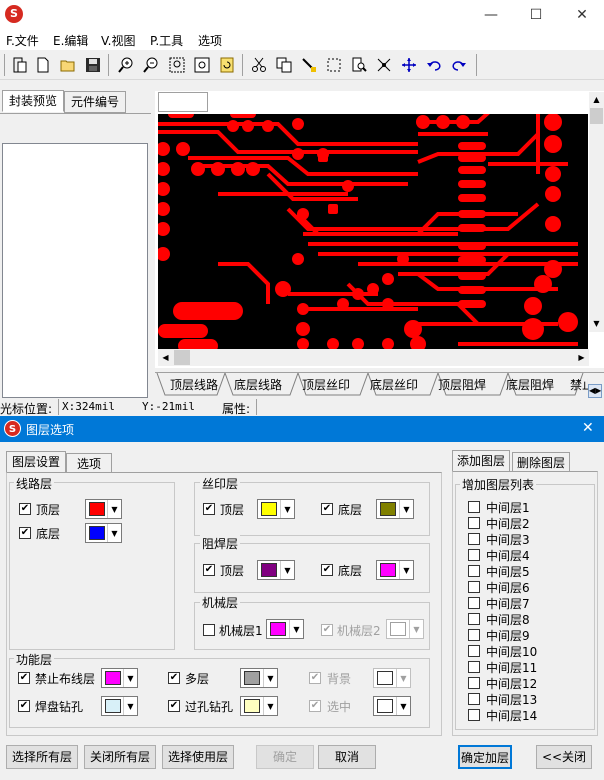  Describe the element at coordinates (326, 385) in the screenshot. I see `tab-top-silk: 顶层丝印` at that location.